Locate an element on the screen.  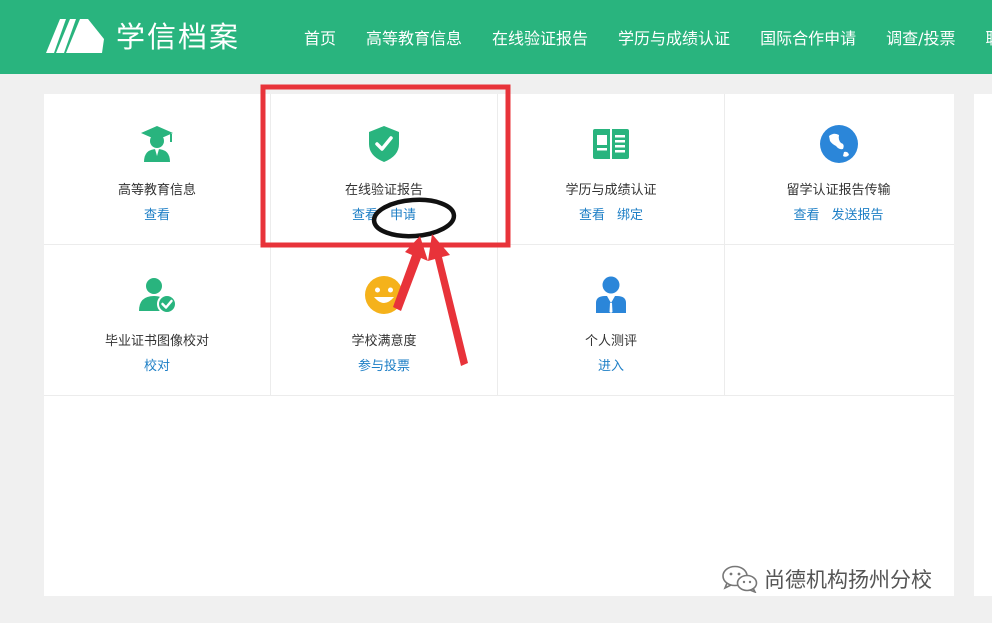
card-links: 查看 绑定 is located at coordinates (611, 213).